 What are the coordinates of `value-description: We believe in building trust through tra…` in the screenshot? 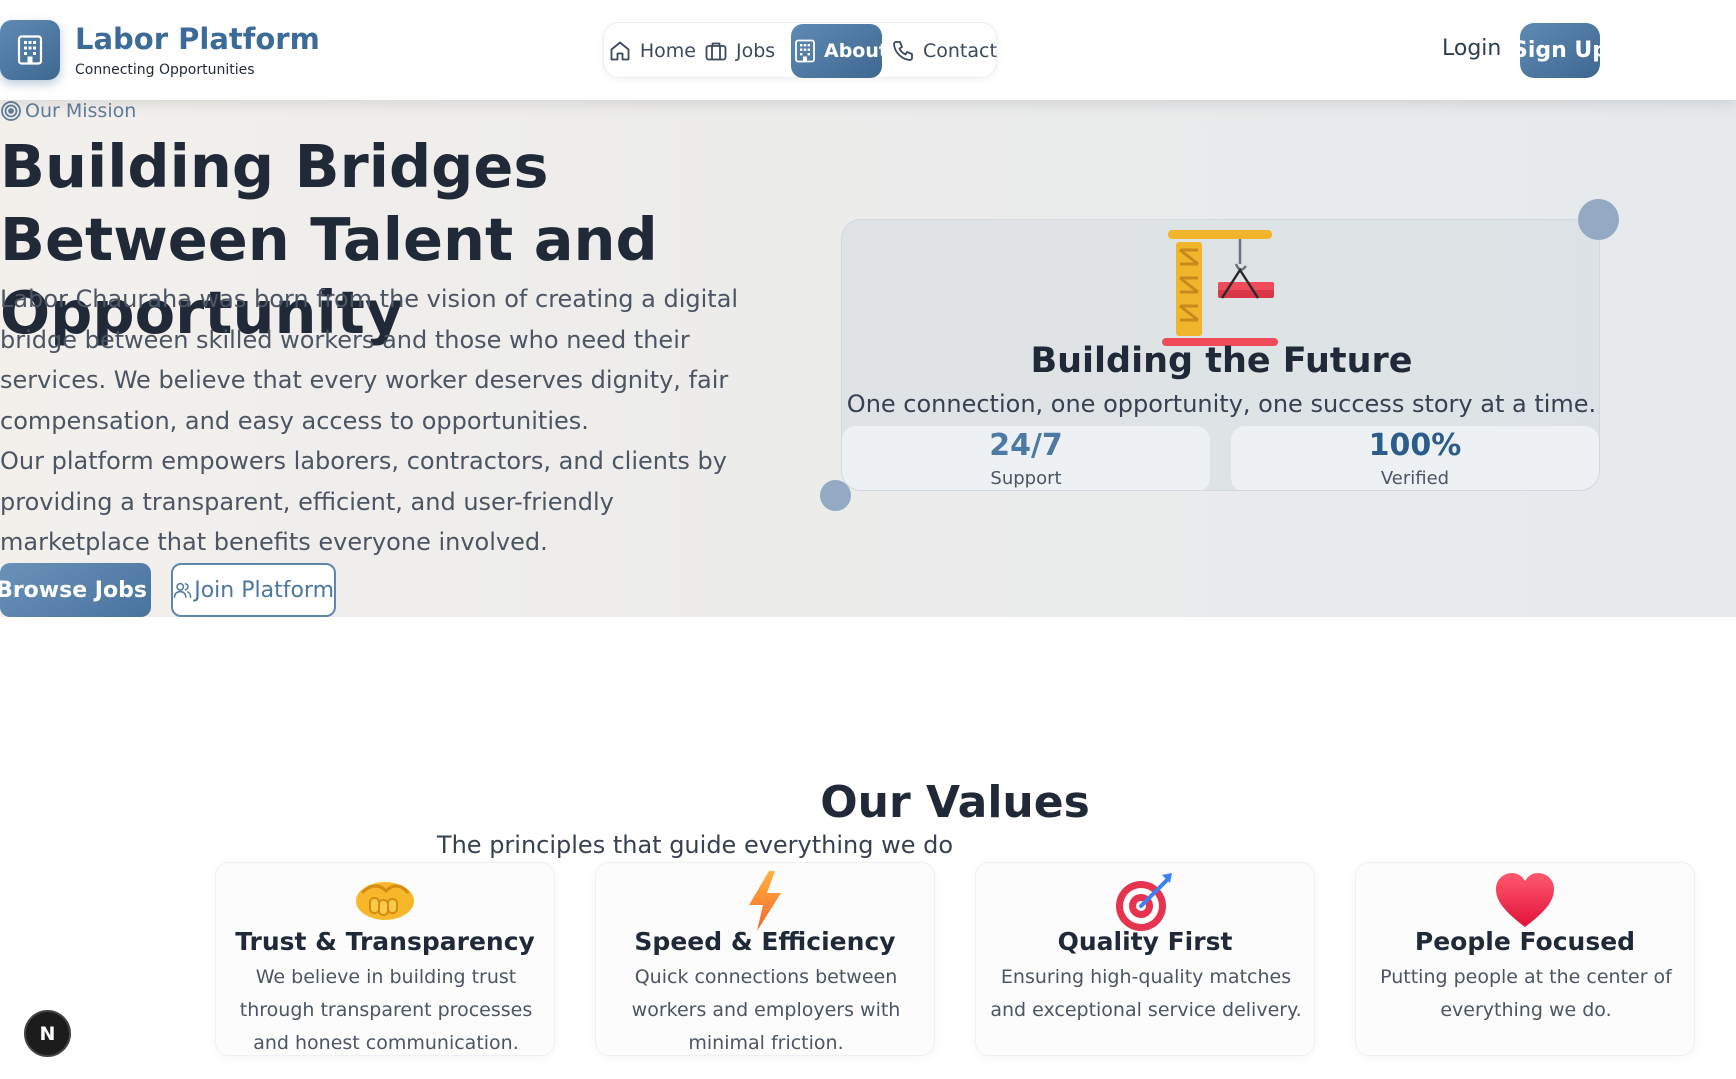 It's located at (386, 1010).